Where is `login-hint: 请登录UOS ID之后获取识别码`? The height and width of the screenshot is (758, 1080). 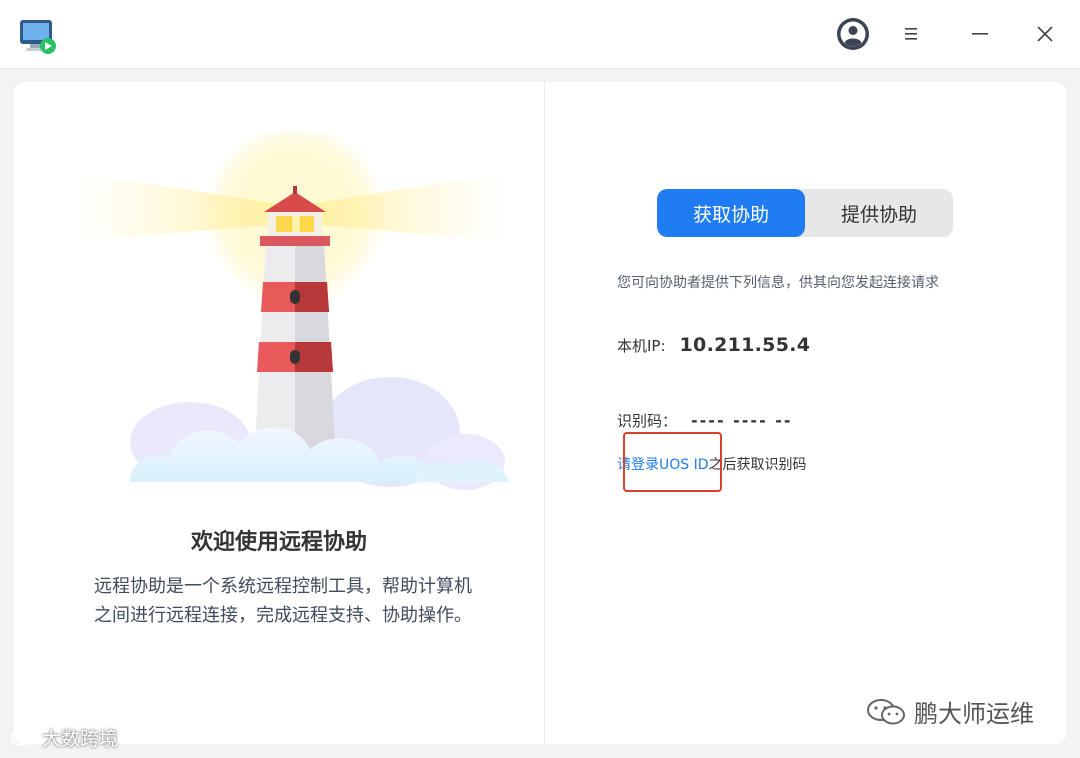
login-hint: 请登录UOS ID之后获取识别码 is located at coordinates (712, 464).